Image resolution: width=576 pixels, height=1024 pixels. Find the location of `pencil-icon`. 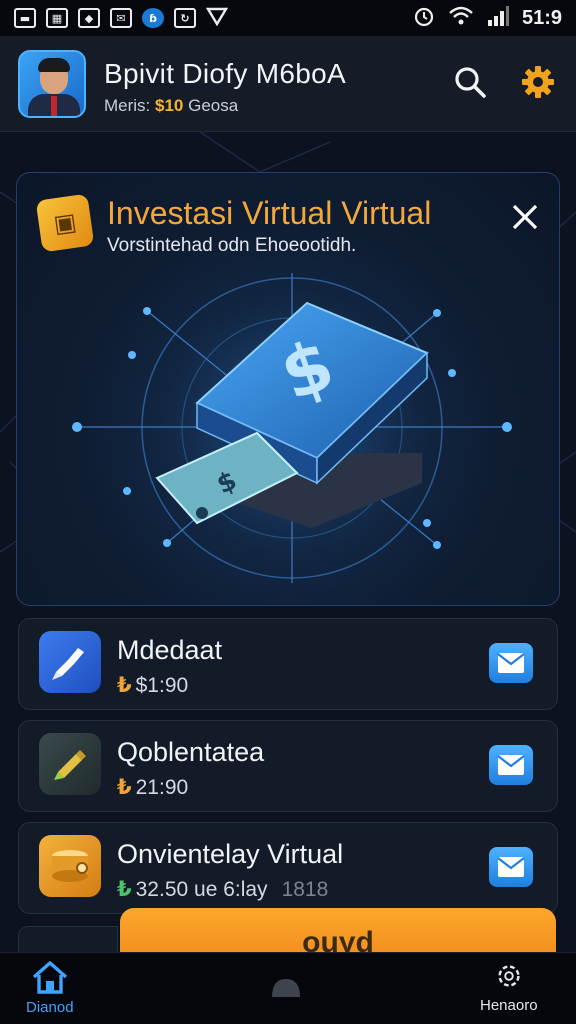

pencil-icon is located at coordinates (70, 764).